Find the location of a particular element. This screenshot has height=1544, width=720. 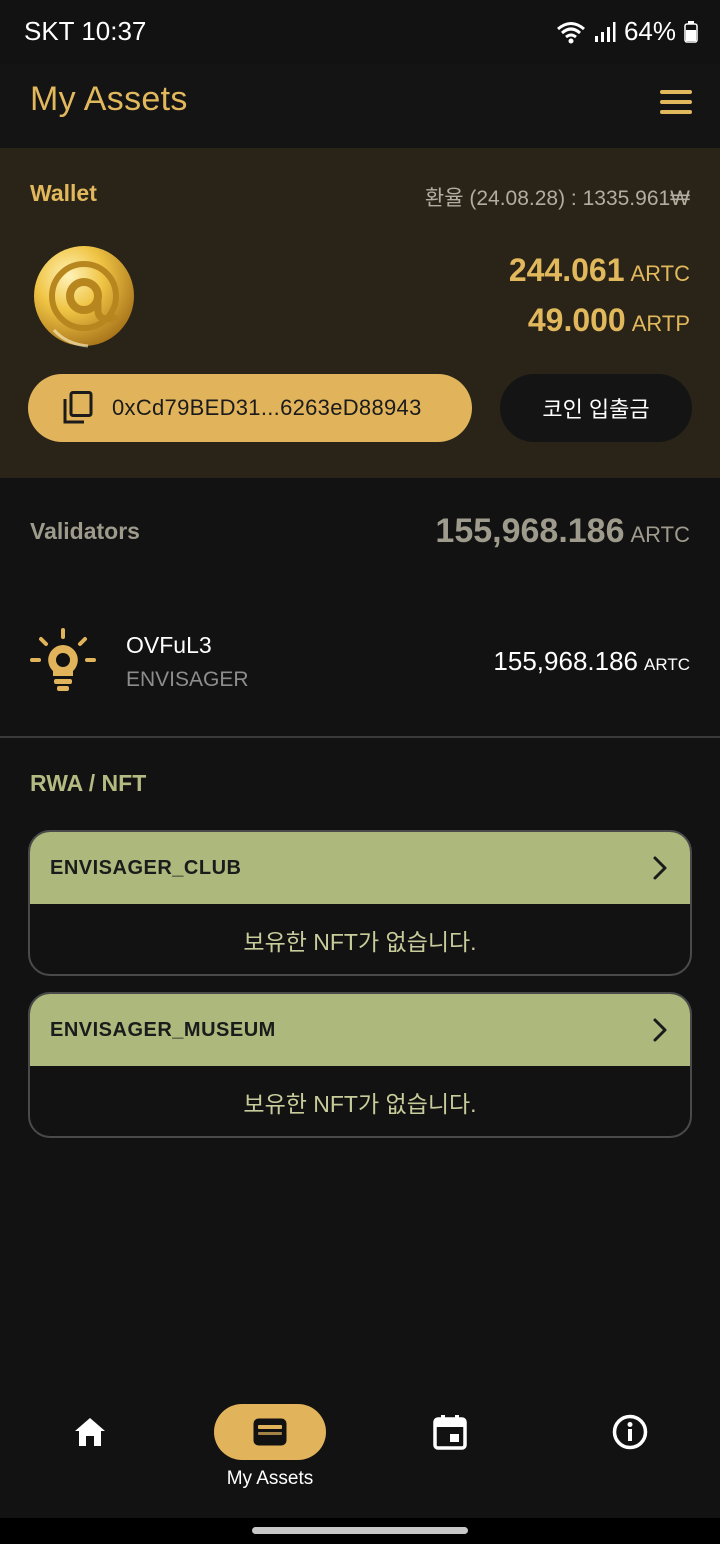

nft-collection-header: ENVISAGER_CLUB is located at coordinates (360, 868).